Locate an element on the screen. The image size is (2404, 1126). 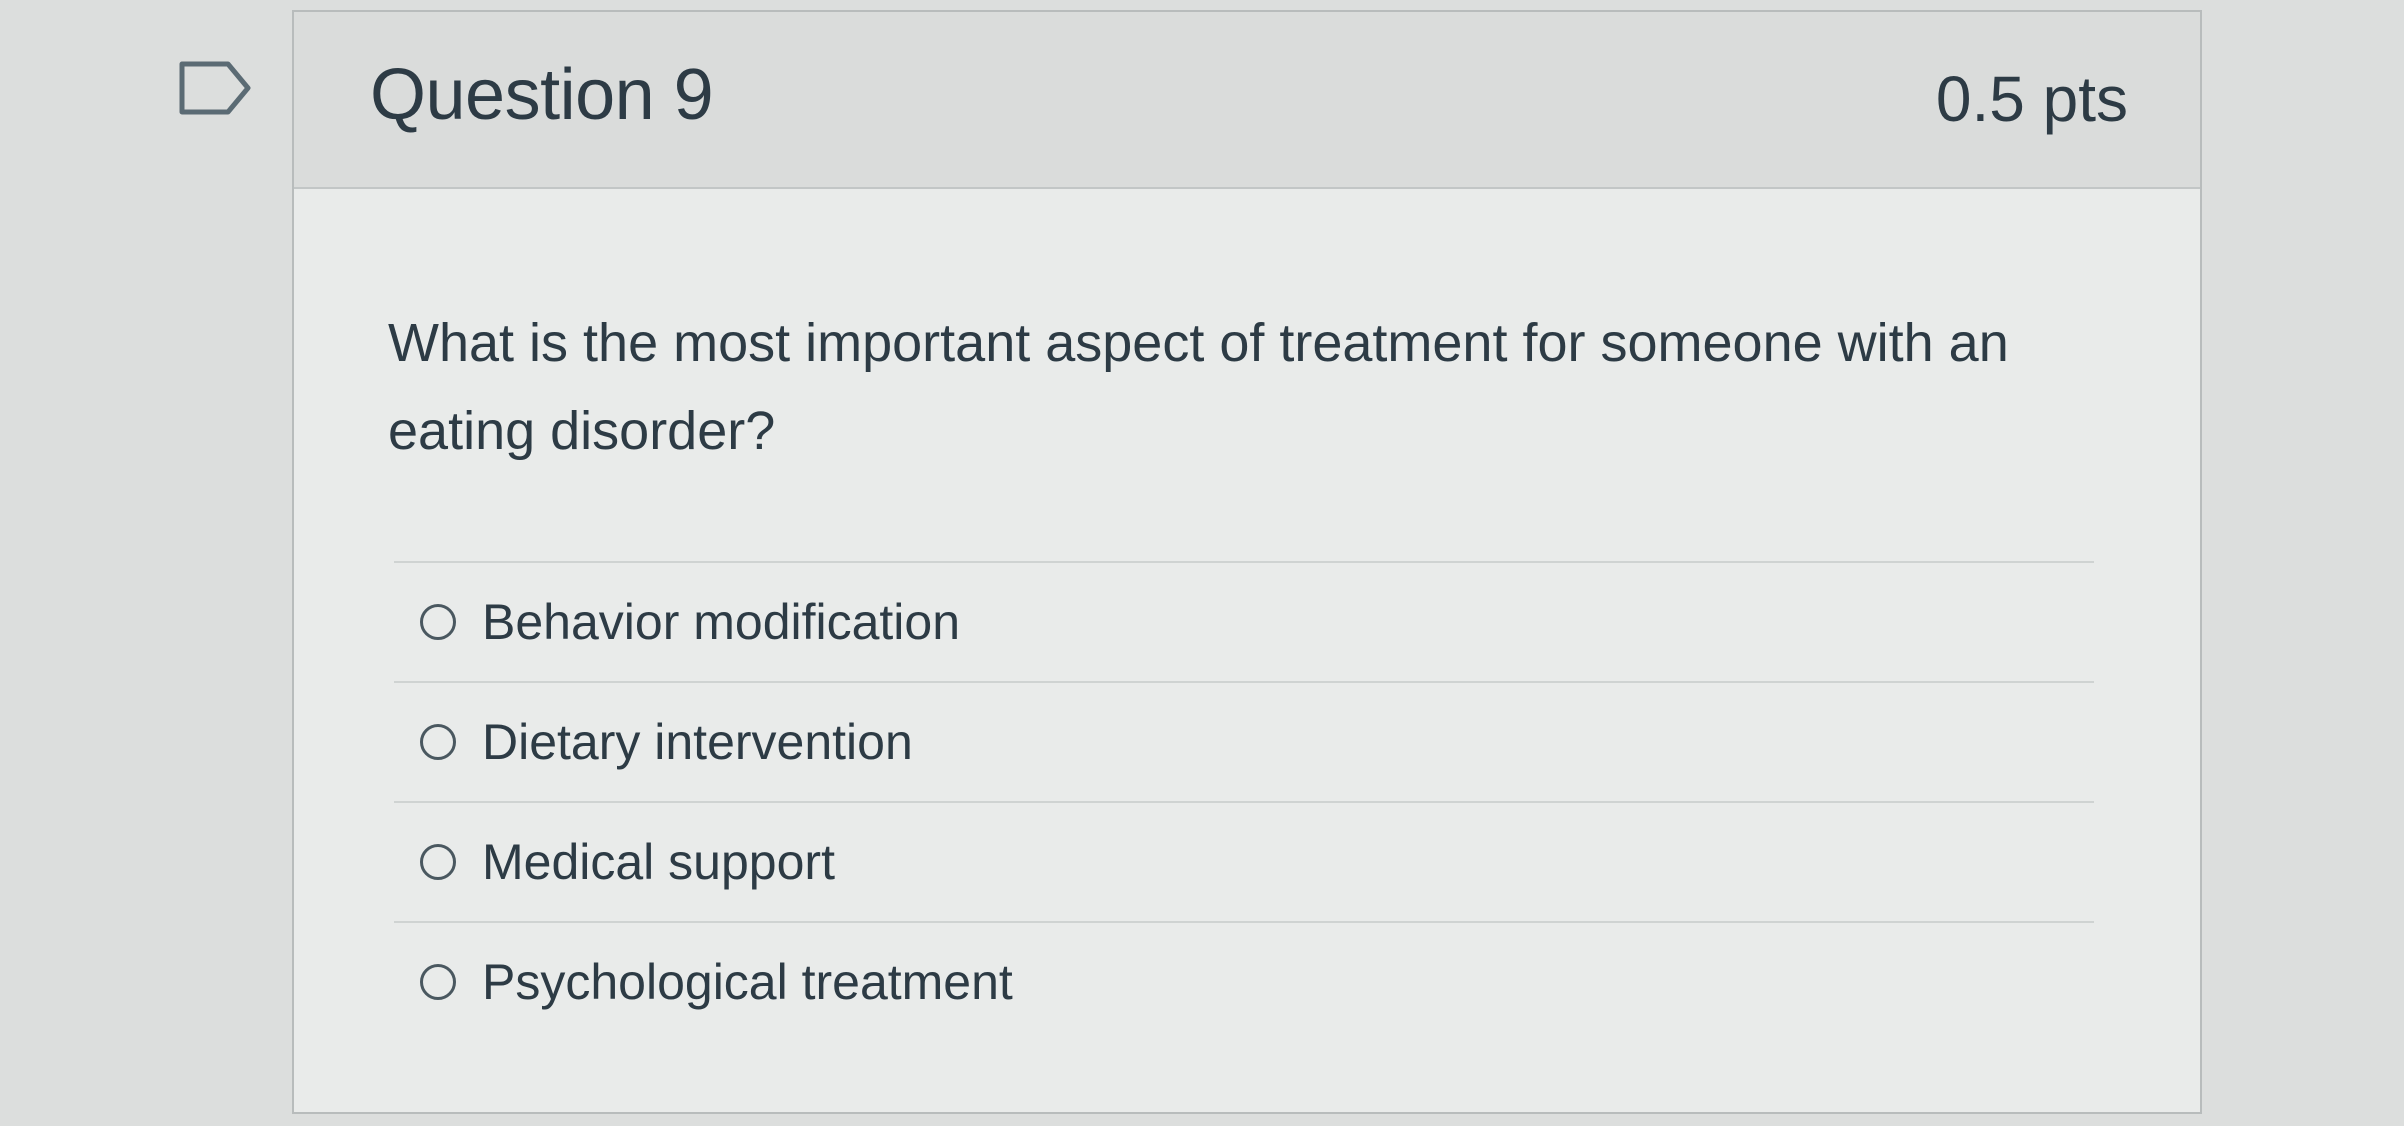
answer-option: Medical support is located at coordinates (1244, 861).